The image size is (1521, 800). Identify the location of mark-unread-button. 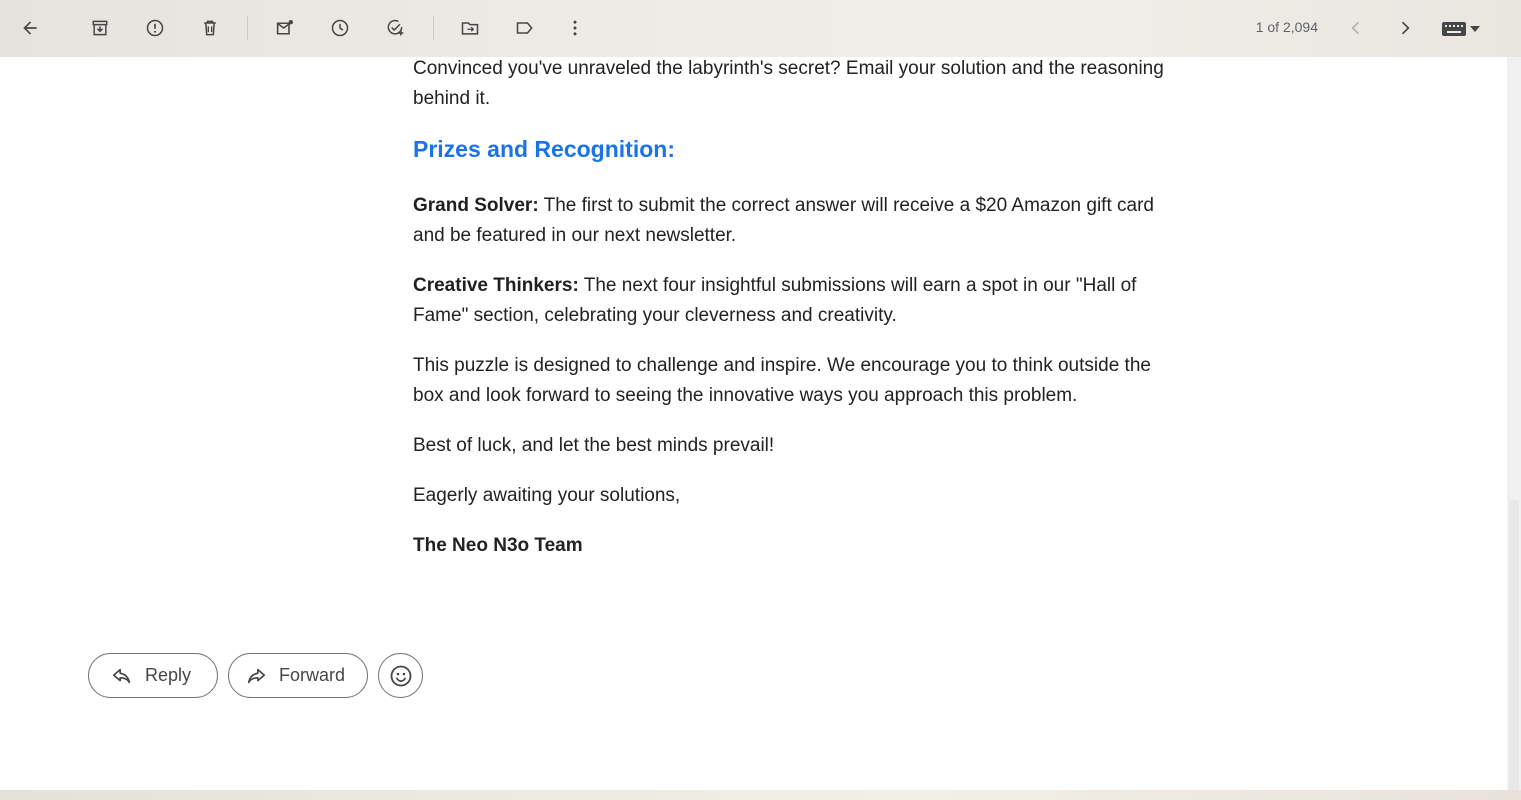
(285, 28).